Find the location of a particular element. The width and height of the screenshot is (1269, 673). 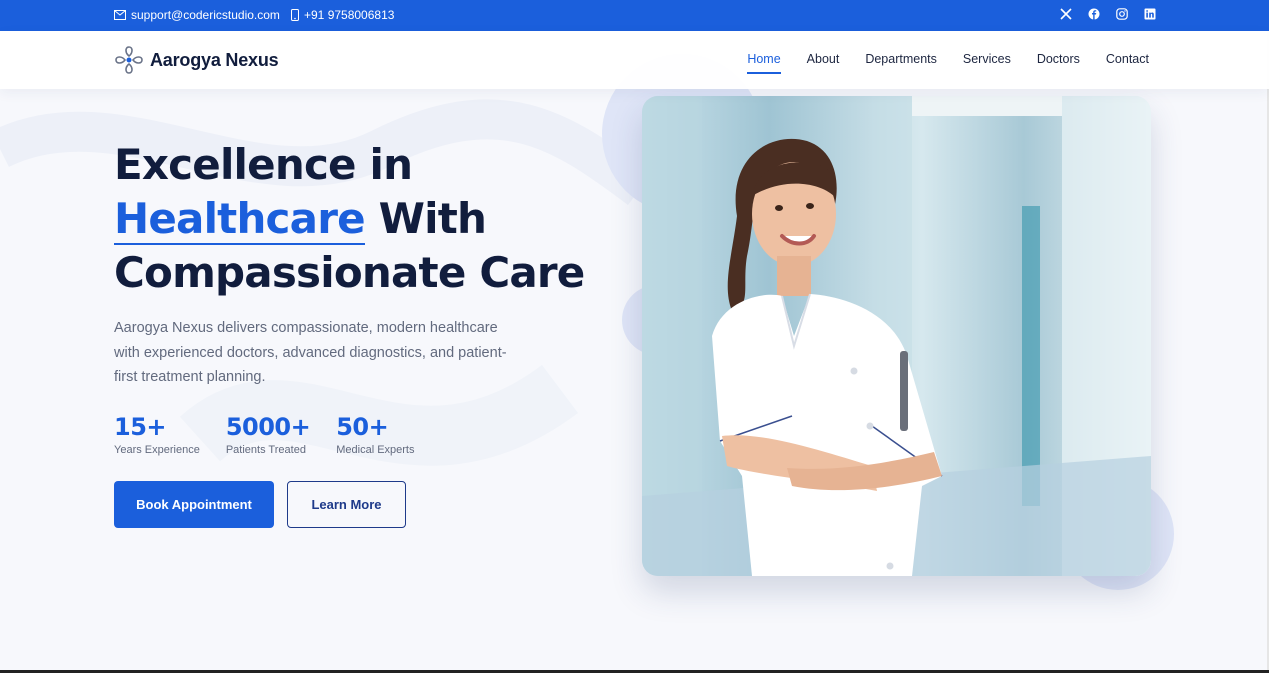

nav-home: Home is located at coordinates (764, 63).